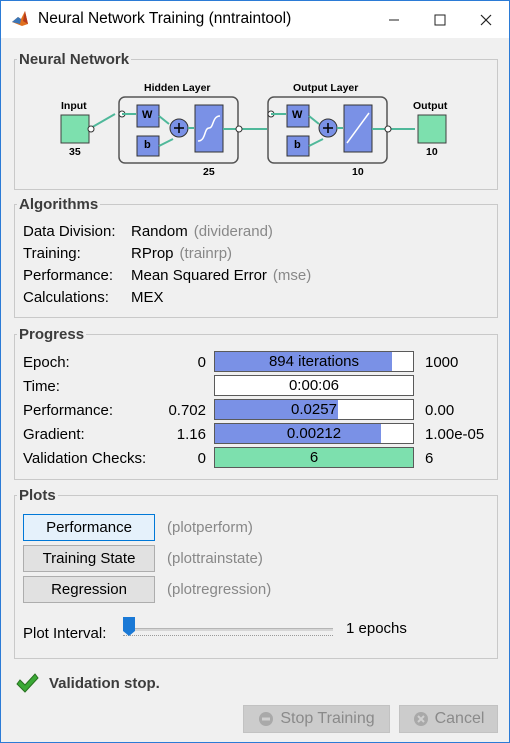 Image resolution: width=510 pixels, height=743 pixels. I want to click on algorithm-value: Mean Squared Error, so click(199, 275).